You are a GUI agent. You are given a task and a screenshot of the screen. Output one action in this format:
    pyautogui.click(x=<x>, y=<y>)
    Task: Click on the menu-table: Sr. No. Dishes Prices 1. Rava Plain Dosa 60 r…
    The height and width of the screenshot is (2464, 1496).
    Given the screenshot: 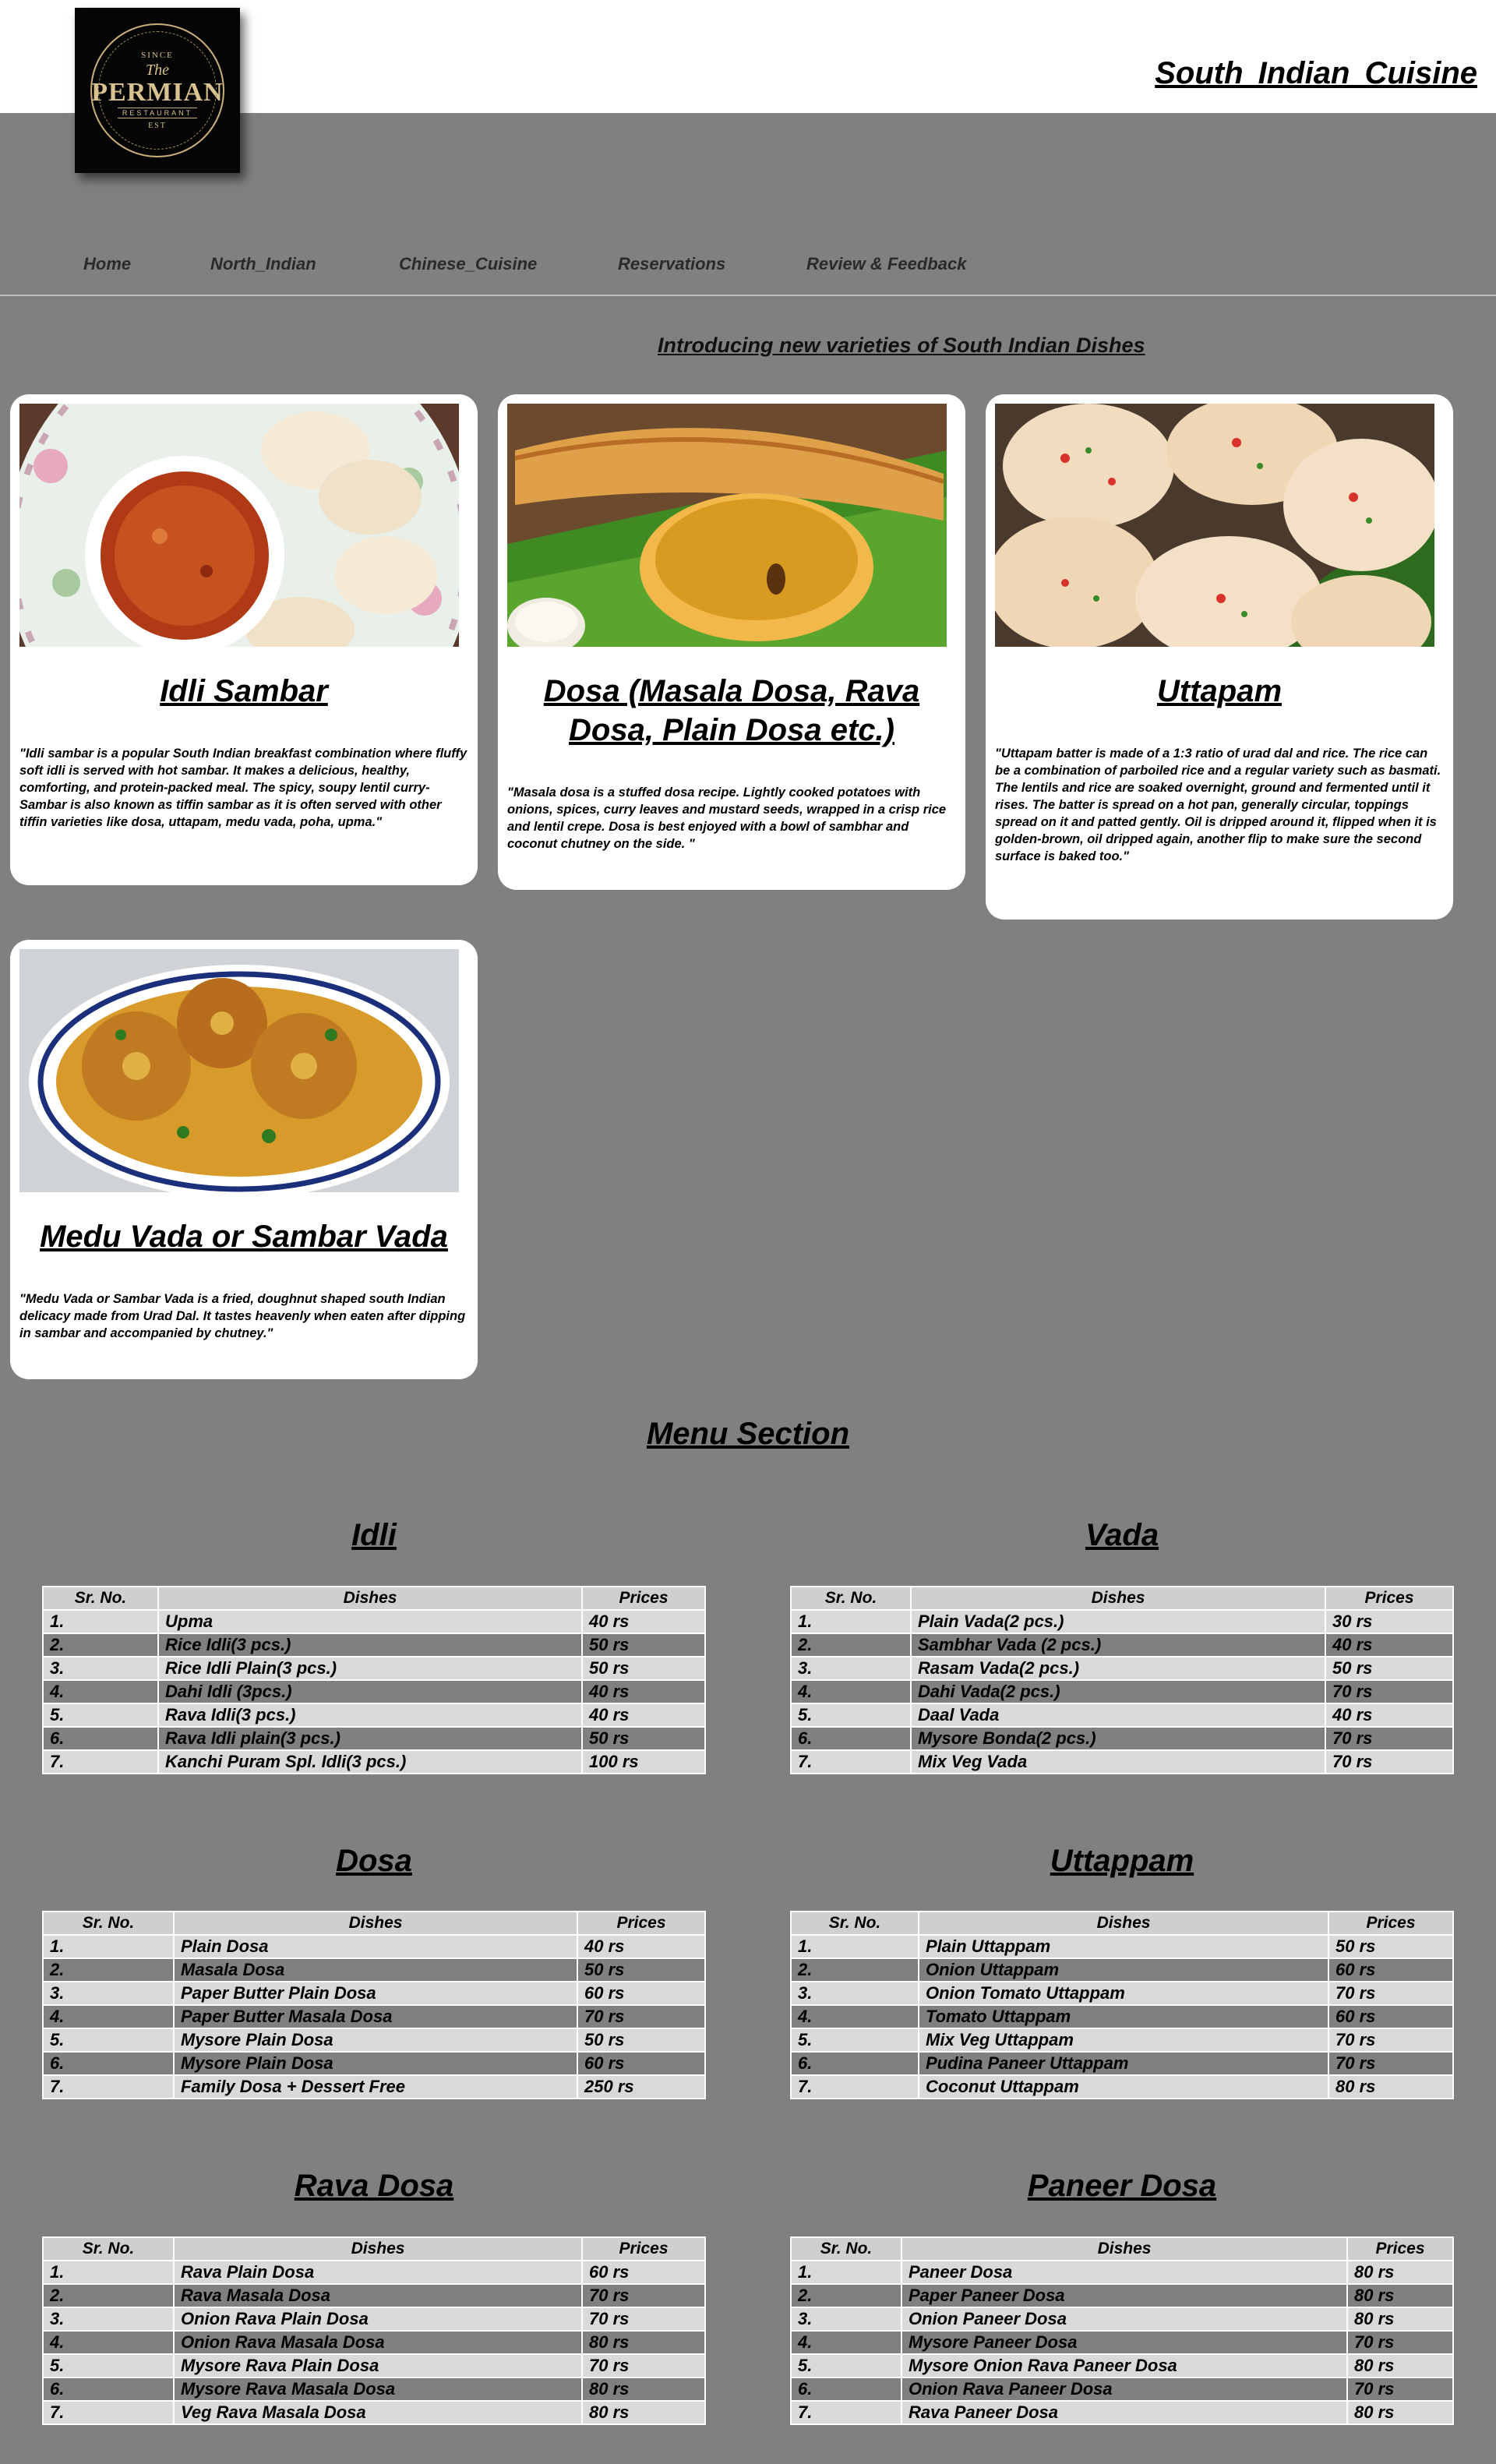 What is the action you would take?
    pyautogui.click(x=374, y=2330)
    